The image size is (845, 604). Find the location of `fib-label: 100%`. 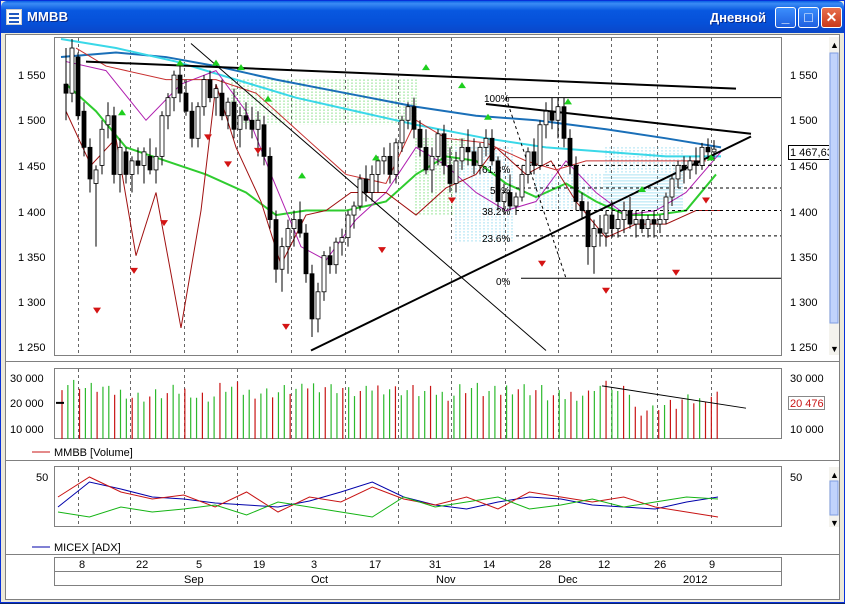

fib-label: 100% is located at coordinates (497, 99).